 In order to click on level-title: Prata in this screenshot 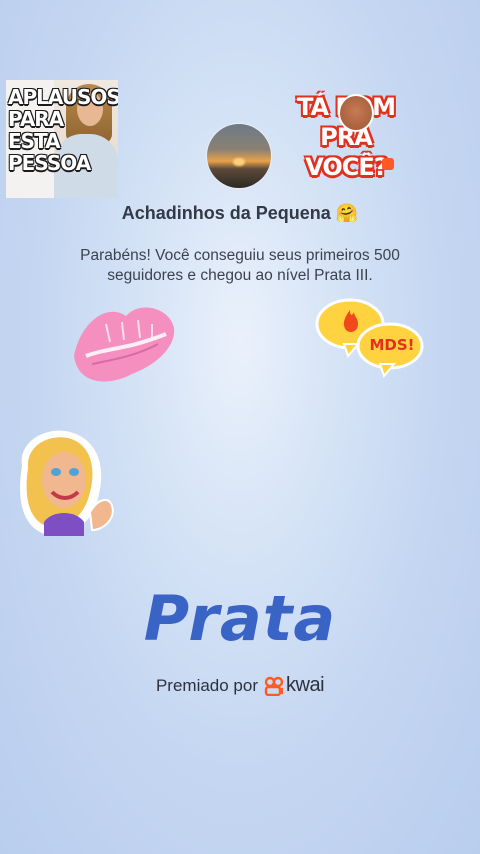, I will do `click(240, 618)`.